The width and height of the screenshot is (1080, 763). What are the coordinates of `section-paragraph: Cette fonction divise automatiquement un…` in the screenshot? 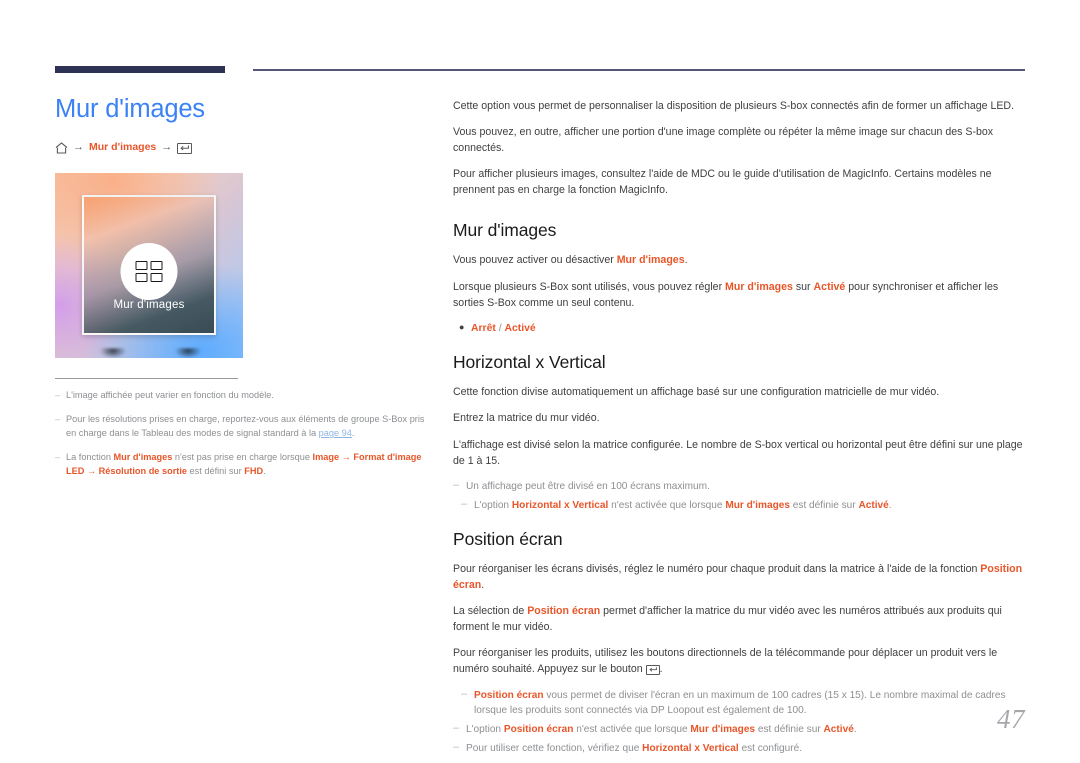 It's located at (739, 392).